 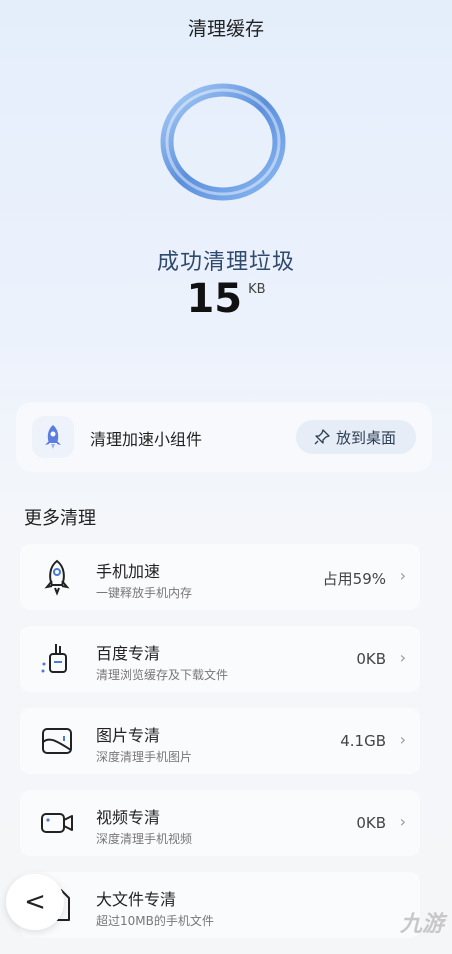 I want to click on back-button: <, so click(x=35, y=902).